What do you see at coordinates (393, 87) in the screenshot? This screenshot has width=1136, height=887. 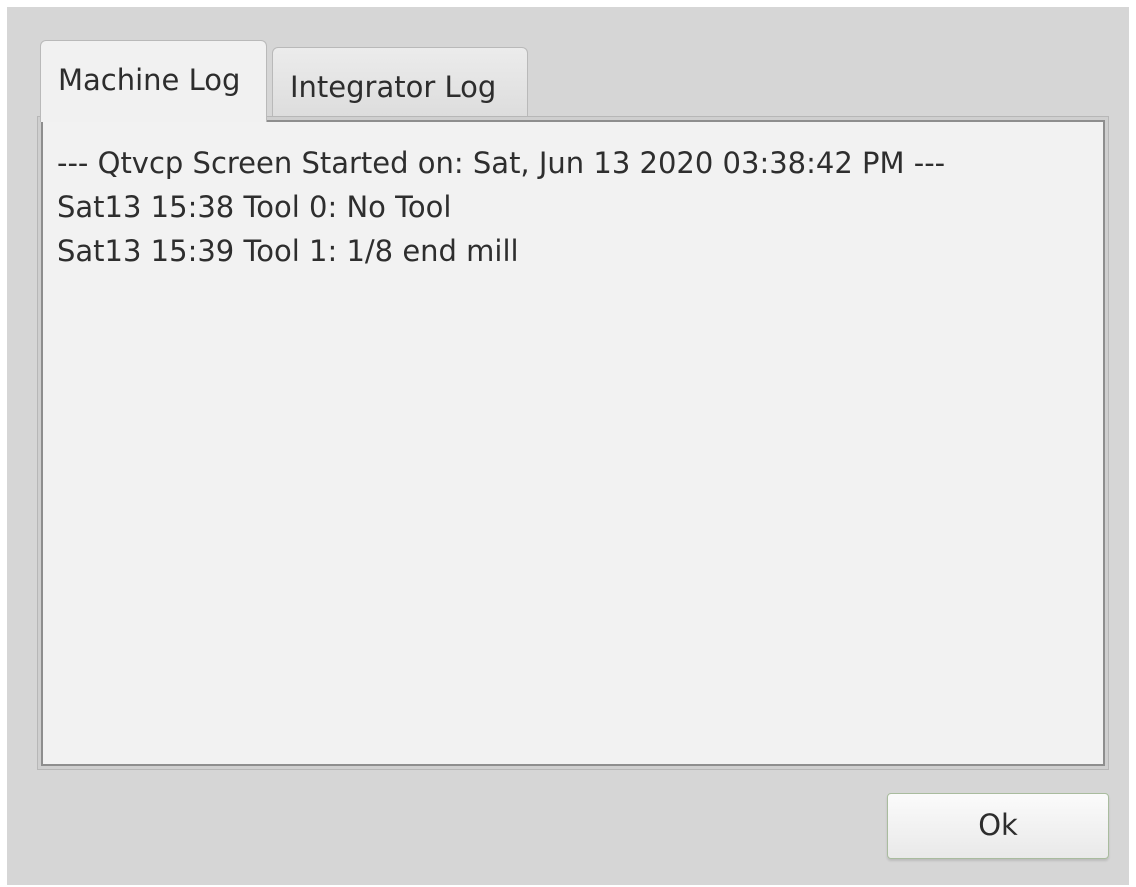 I see `tab-integrator-log-label: Integrator Log` at bounding box center [393, 87].